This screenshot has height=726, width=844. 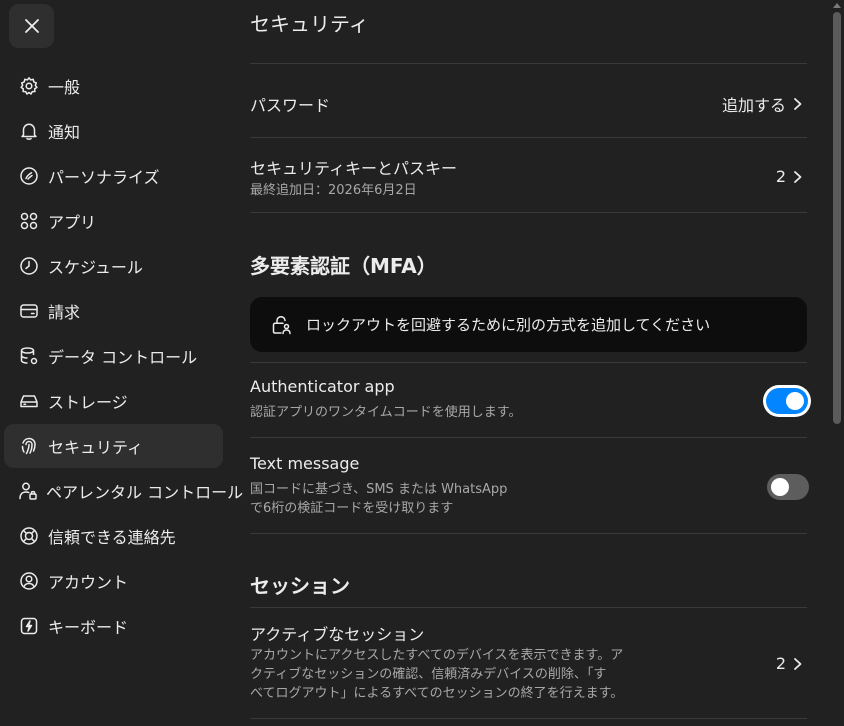 What do you see at coordinates (337, 634) in the screenshot?
I see `active-sessions-label: アクティブなセッション` at bounding box center [337, 634].